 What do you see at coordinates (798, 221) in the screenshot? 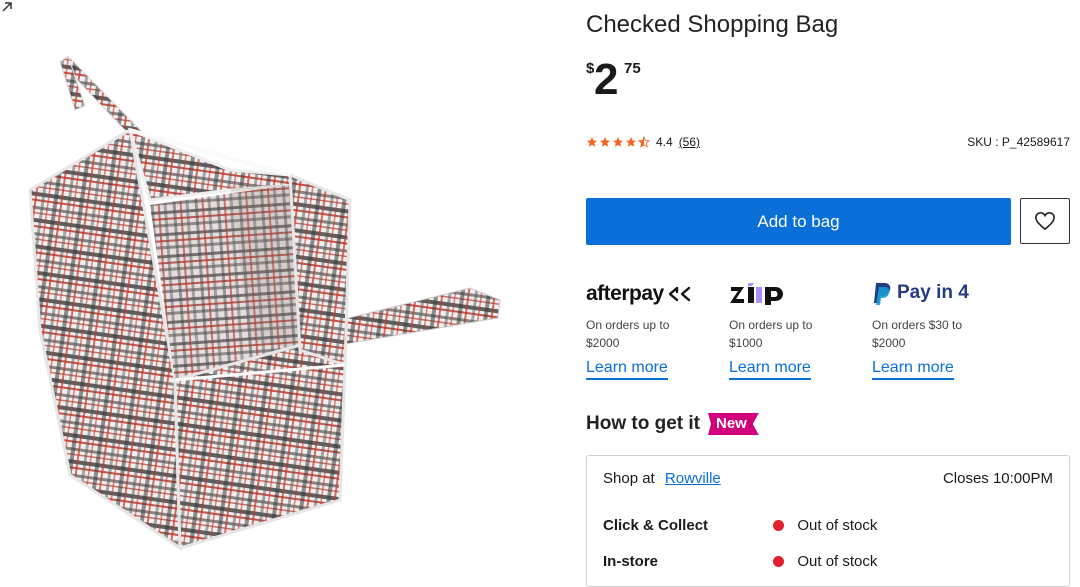
I see `add-to-bag-button: Add to bag` at bounding box center [798, 221].